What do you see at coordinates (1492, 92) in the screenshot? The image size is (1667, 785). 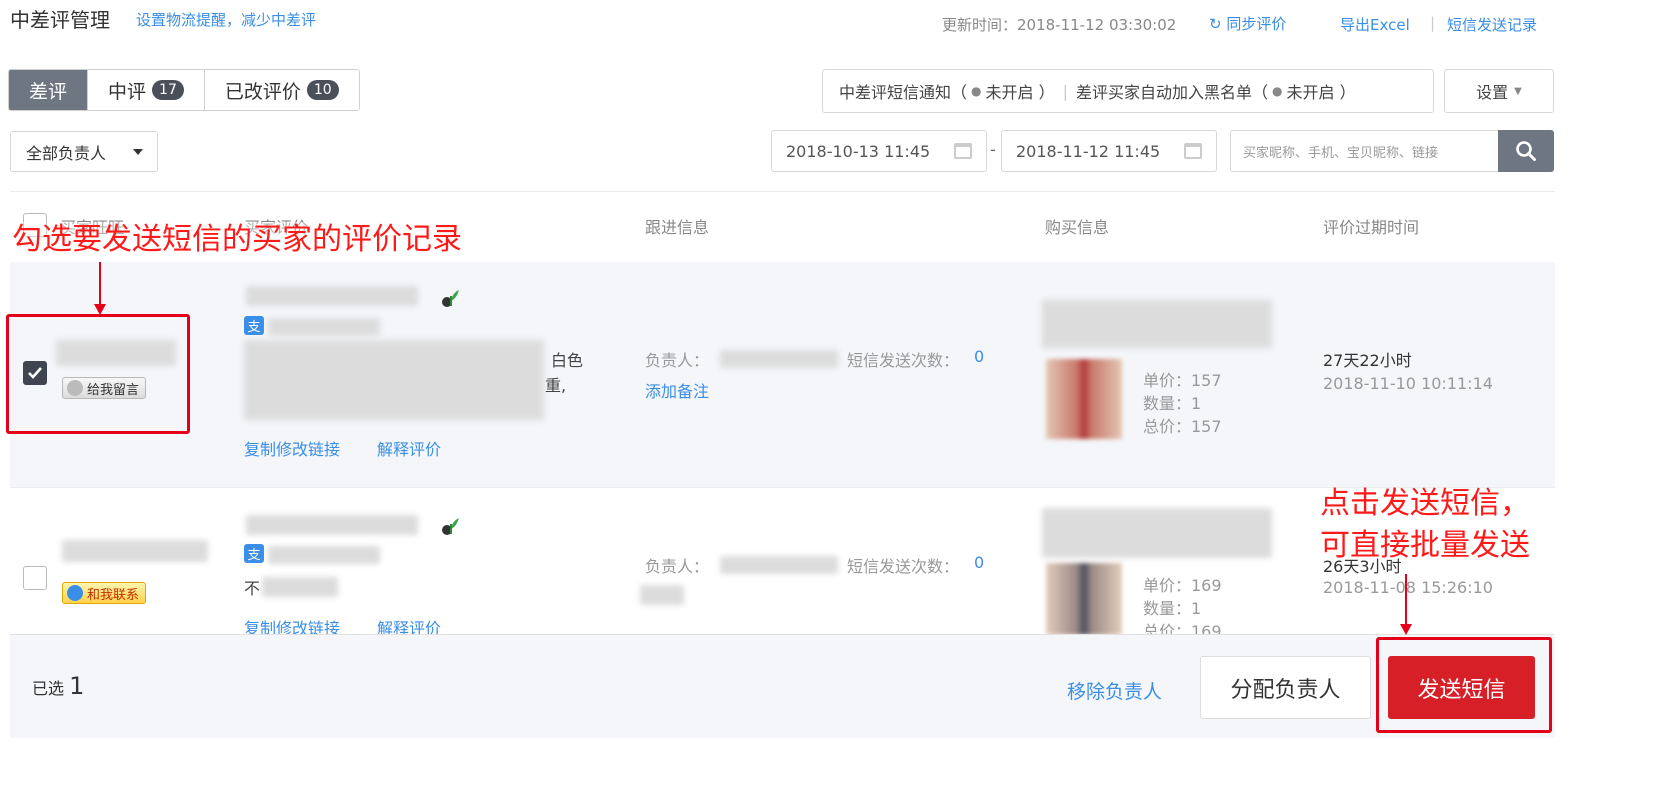 I see `settings-label: 设置` at bounding box center [1492, 92].